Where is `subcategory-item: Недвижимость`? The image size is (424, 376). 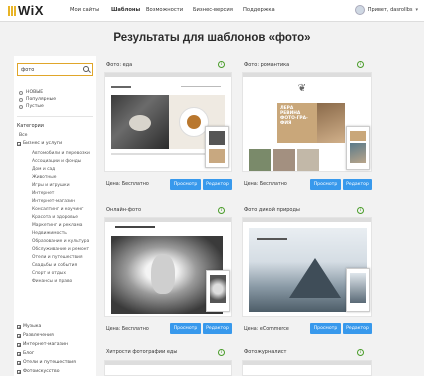
subcategory-item: Недвижимость is located at coordinates (49, 233).